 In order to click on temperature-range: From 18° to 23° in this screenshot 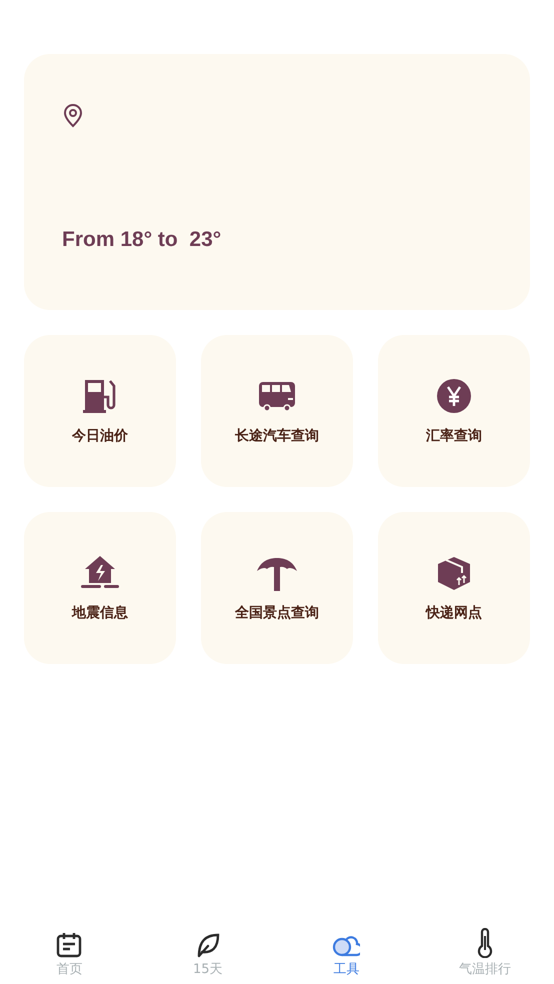, I will do `click(142, 240)`.